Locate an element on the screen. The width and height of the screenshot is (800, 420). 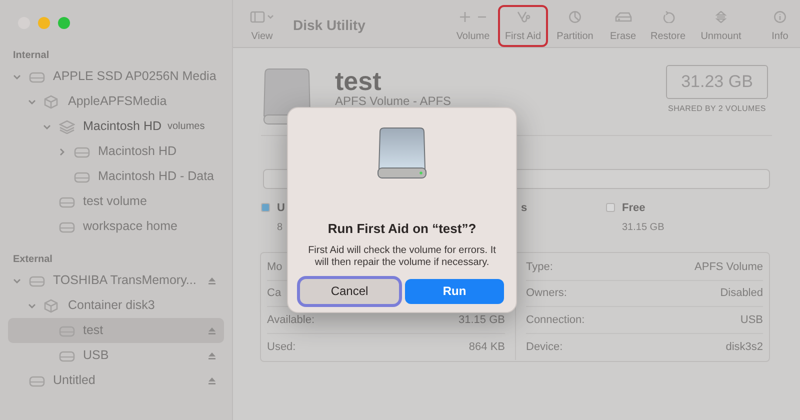
item-label: test is located at coordinates (93, 331).